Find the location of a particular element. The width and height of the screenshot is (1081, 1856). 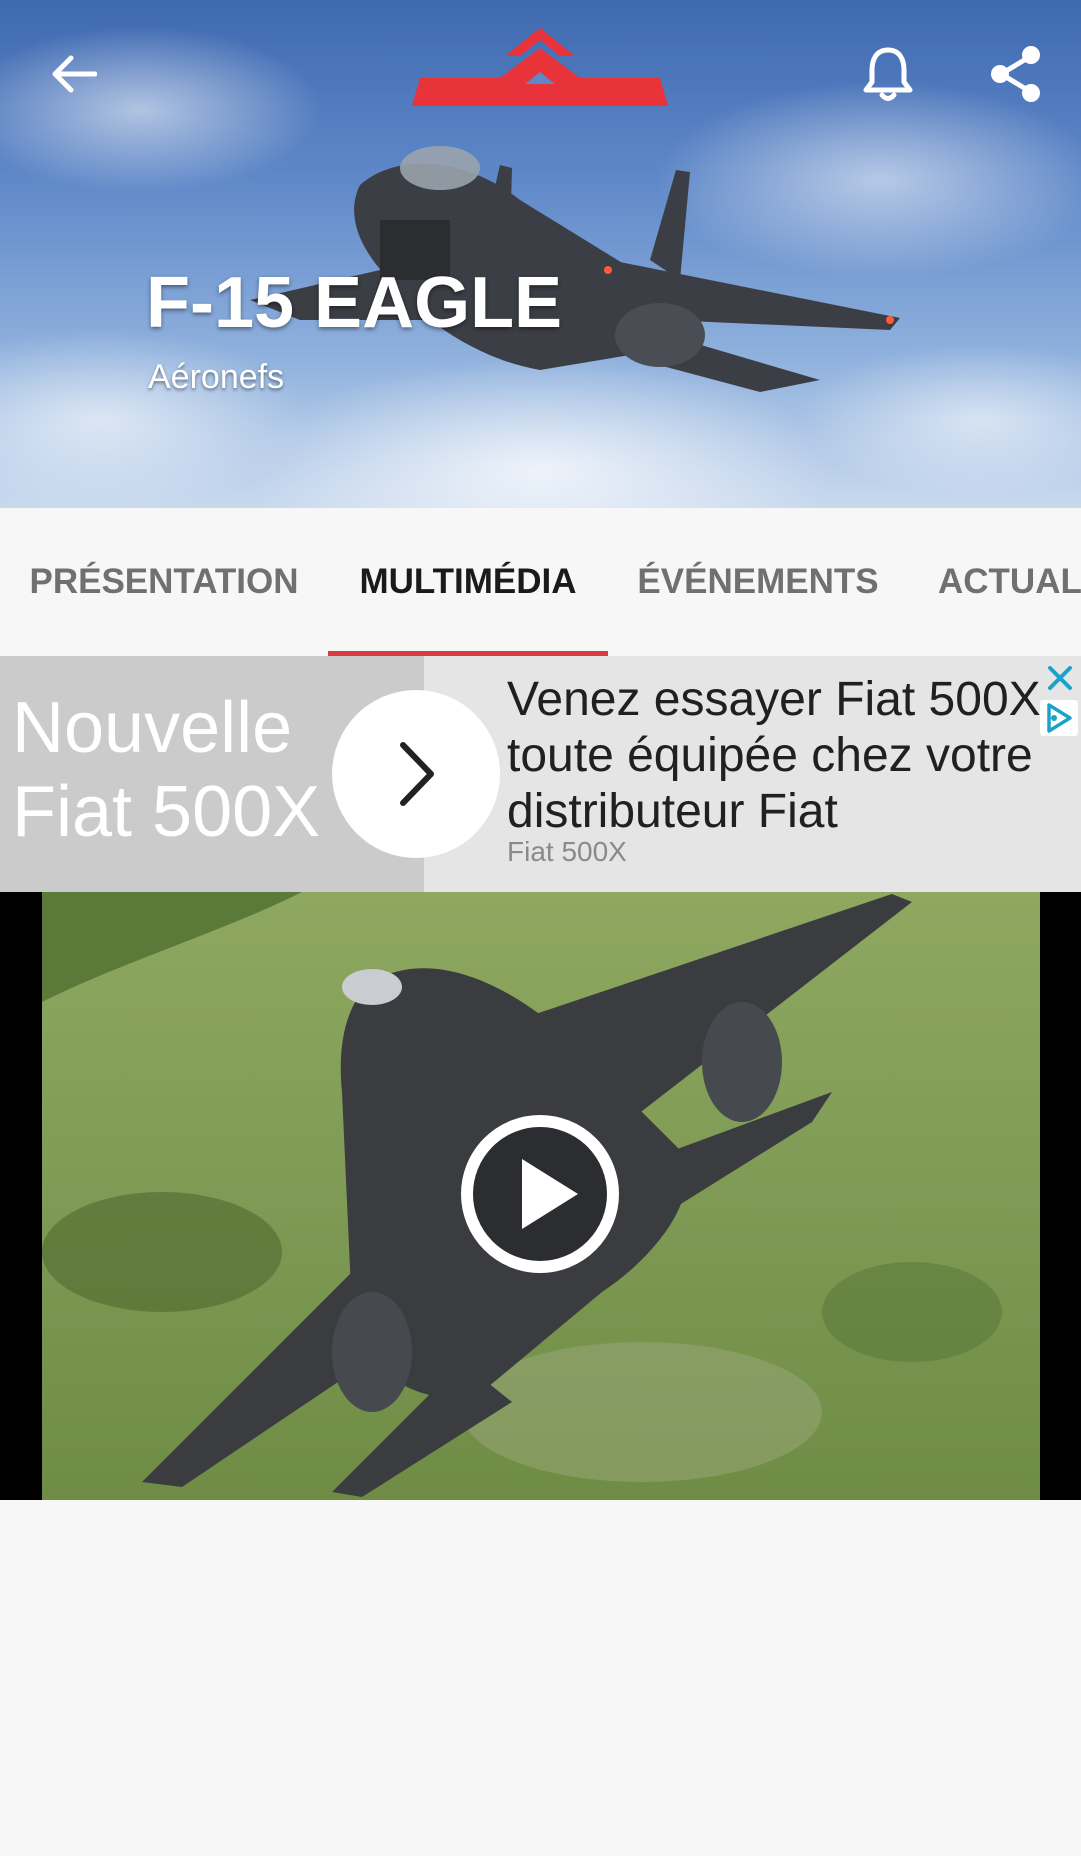

share-icon is located at coordinates (1015, 74).